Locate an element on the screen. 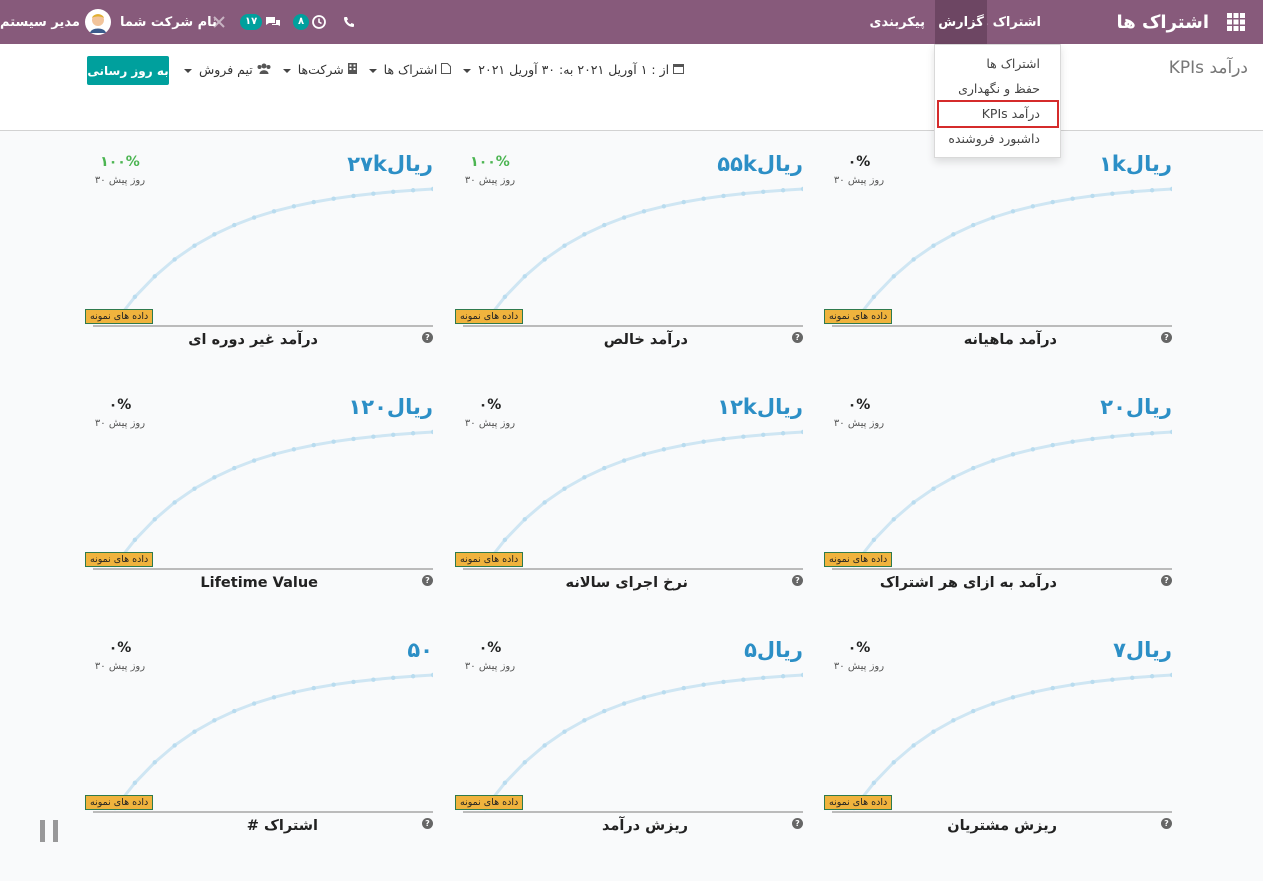  kpi-value: ۱۲۰ریال is located at coordinates (390, 407).